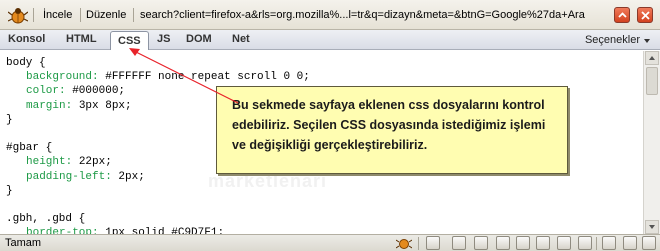 This screenshot has height=251, width=660. Describe the element at coordinates (26, 39) in the screenshot. I see `tab-console: Konsol` at that location.